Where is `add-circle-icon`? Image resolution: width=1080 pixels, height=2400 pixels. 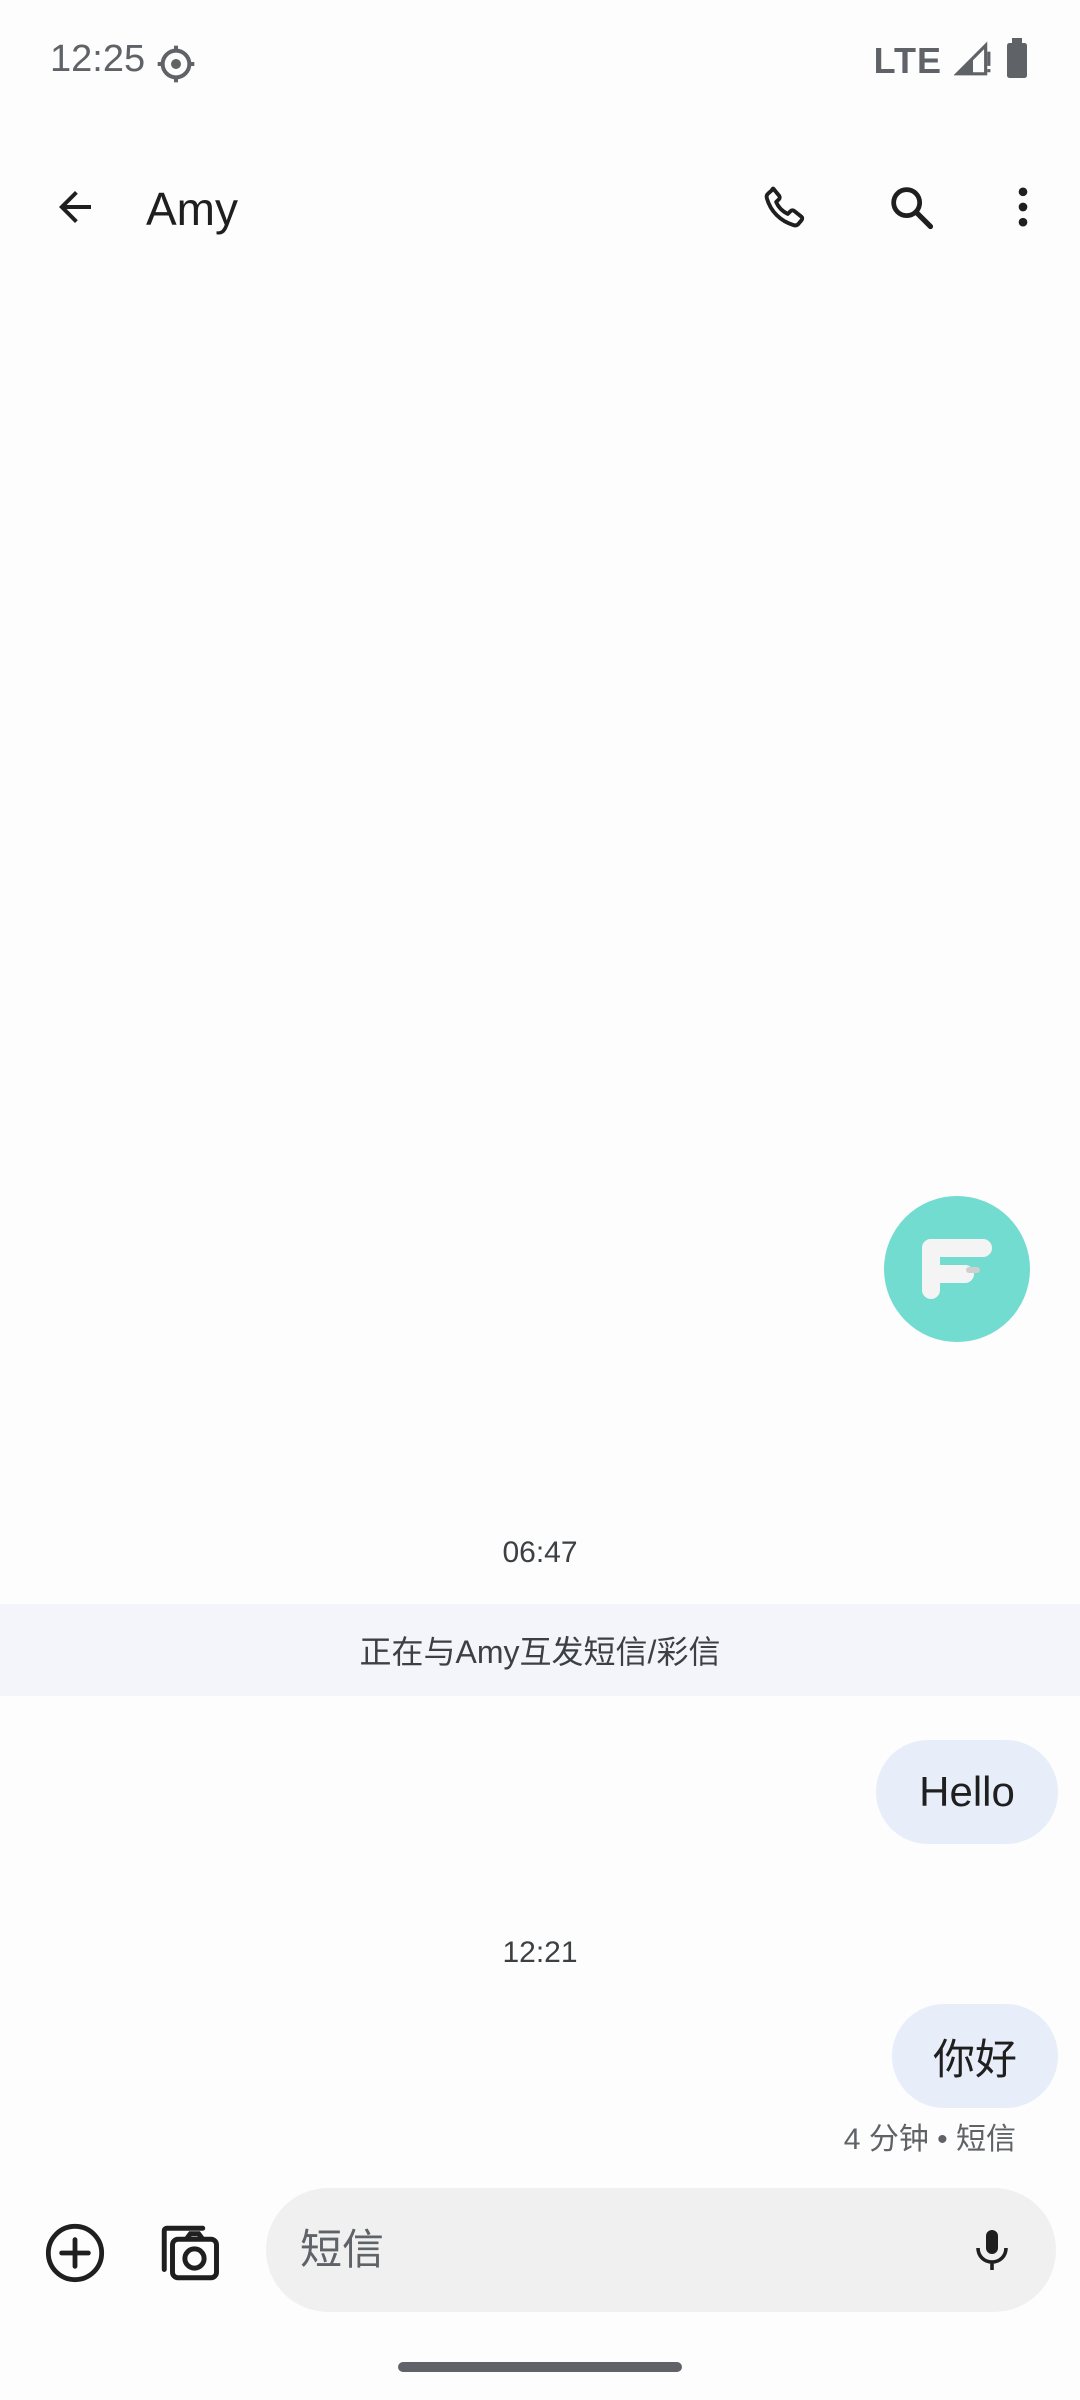
add-circle-icon is located at coordinates (75, 2253).